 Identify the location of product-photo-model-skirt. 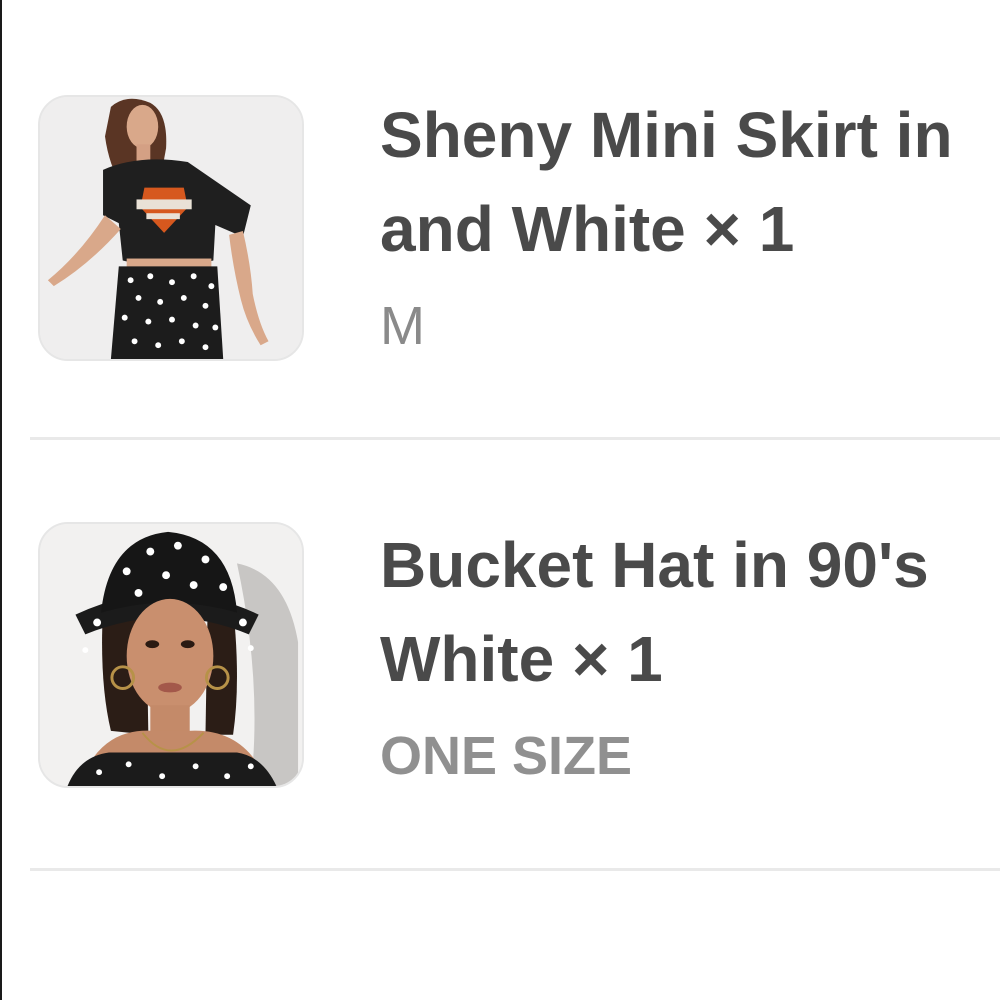
(171, 228).